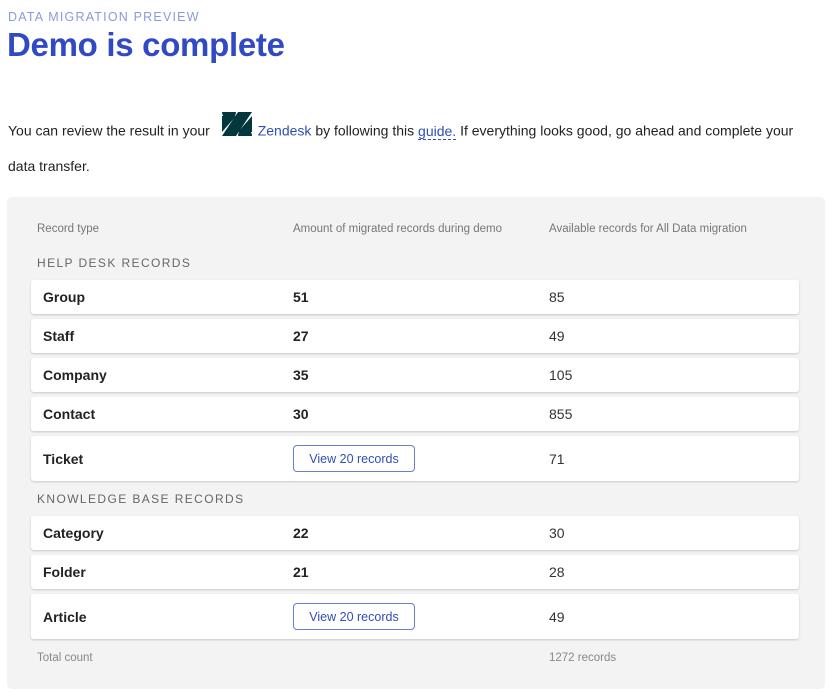 The width and height of the screenshot is (834, 693). What do you see at coordinates (104, 17) in the screenshot?
I see `eyebrow-label: DATA MIGRATION PREVIEW` at bounding box center [104, 17].